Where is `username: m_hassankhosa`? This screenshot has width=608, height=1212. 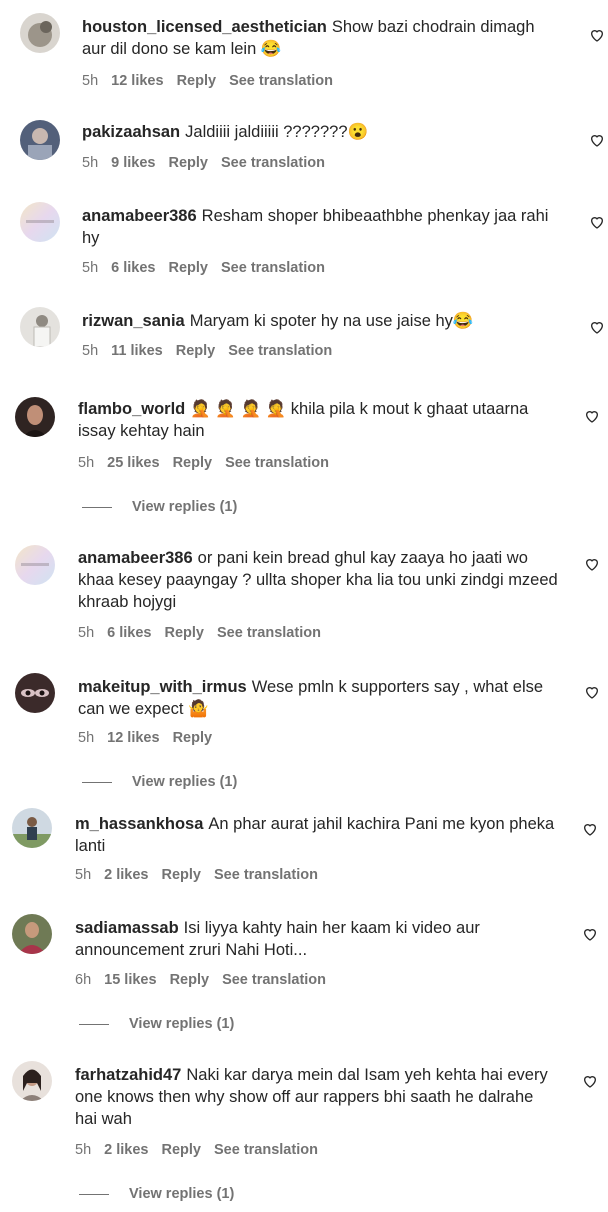 username: m_hassankhosa is located at coordinates (139, 824).